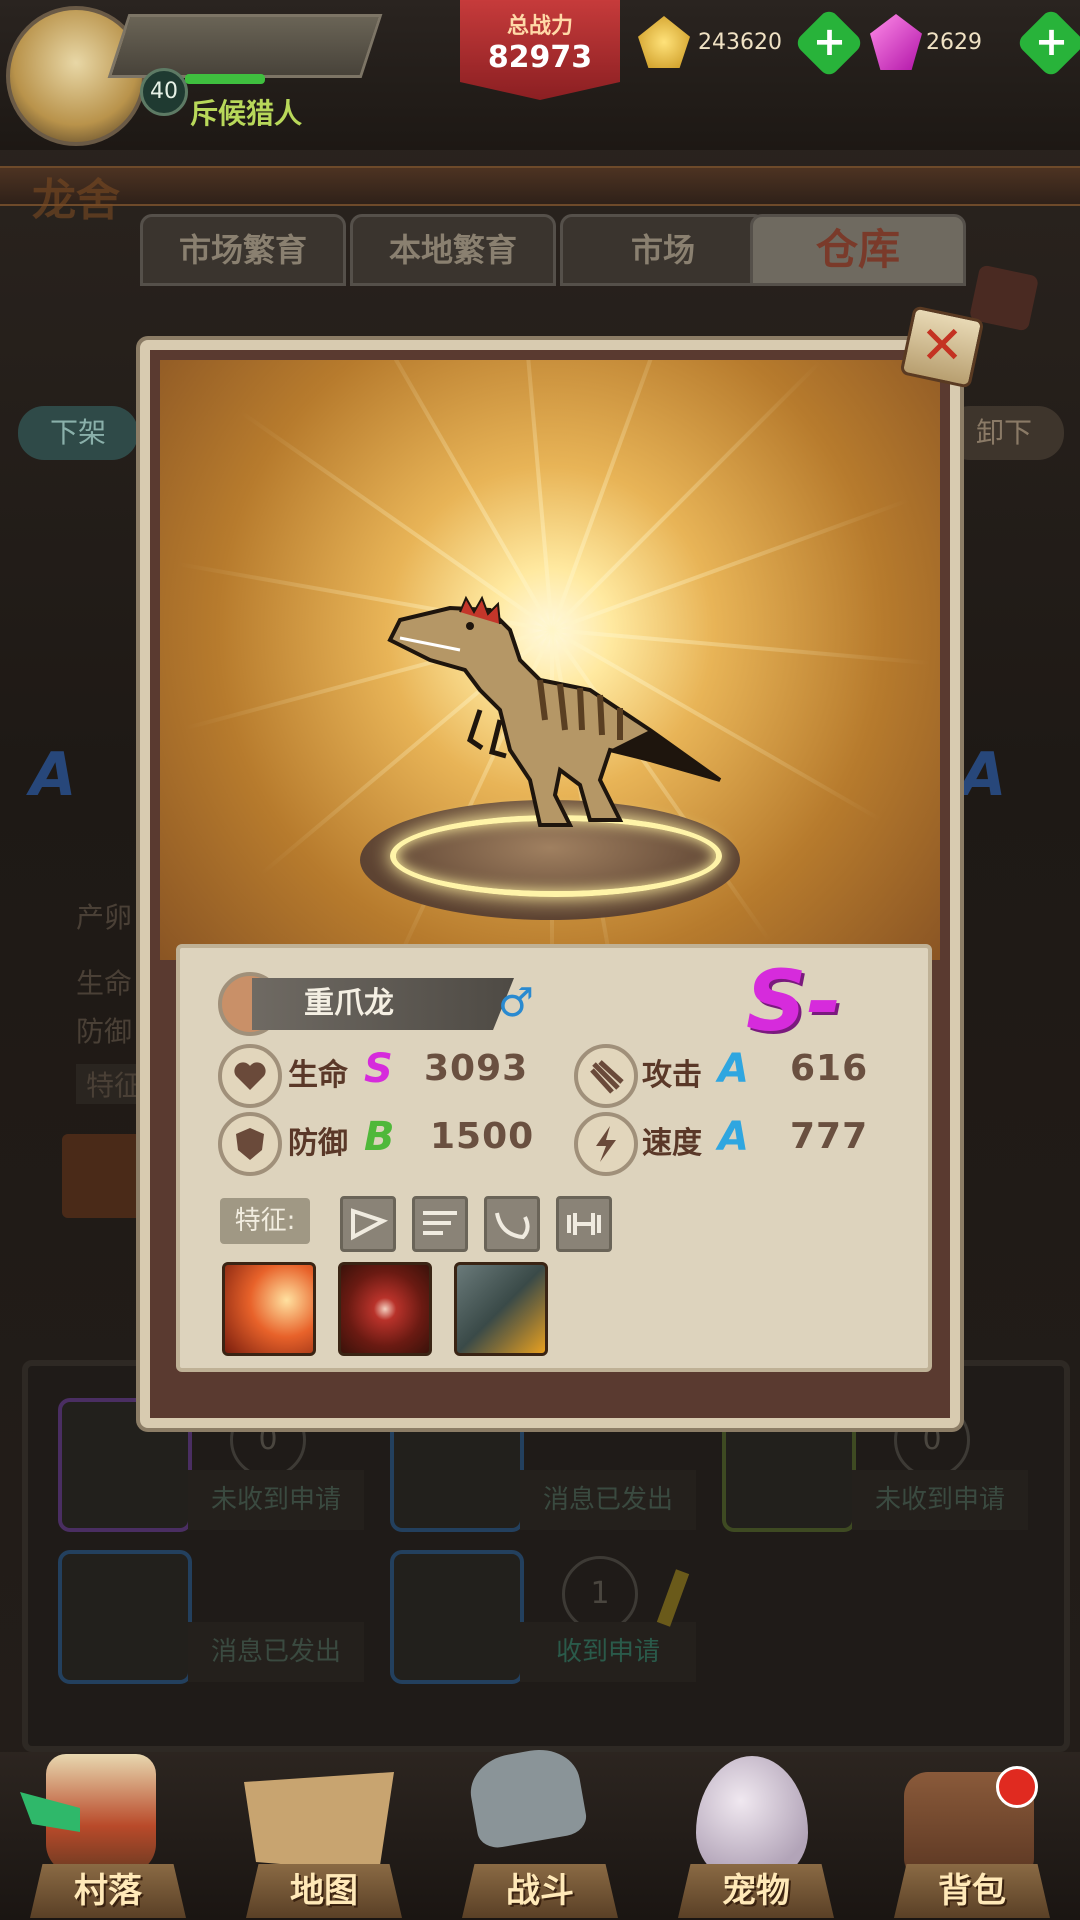  I want to click on tab-market: 市场, so click(663, 250).